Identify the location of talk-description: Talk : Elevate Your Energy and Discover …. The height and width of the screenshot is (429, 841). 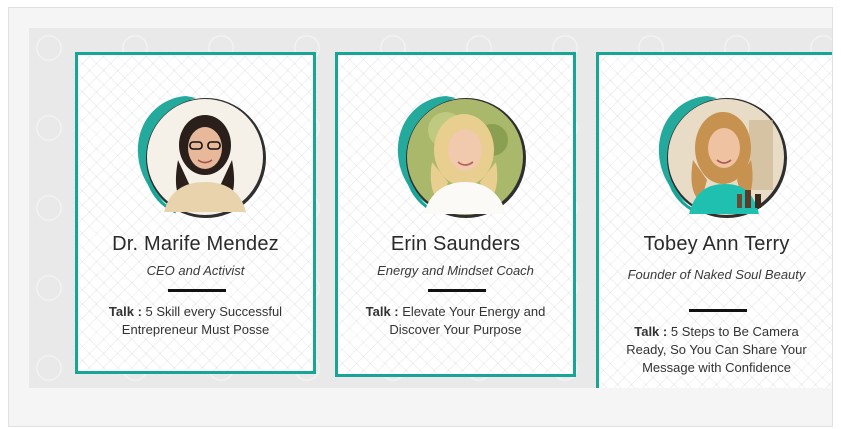
(455, 321).